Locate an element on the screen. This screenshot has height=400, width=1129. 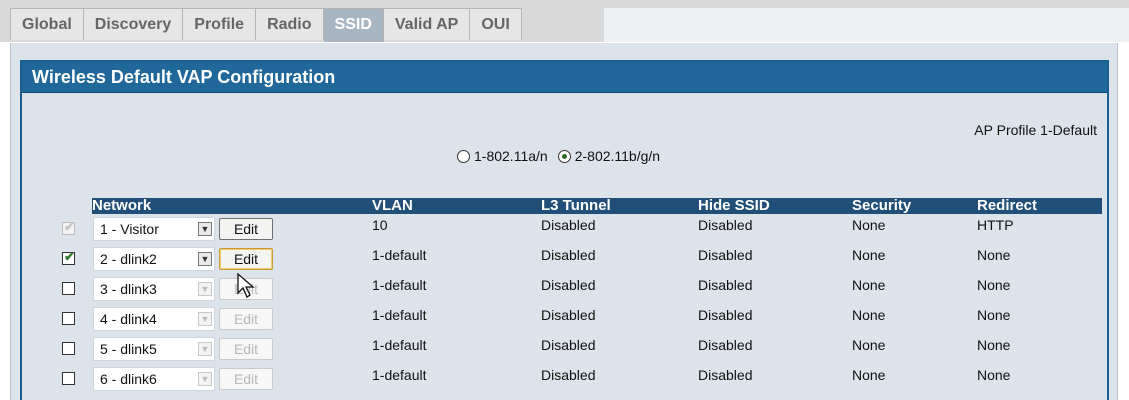
radio-option-1: 1-802.11a/n is located at coordinates (502, 156).